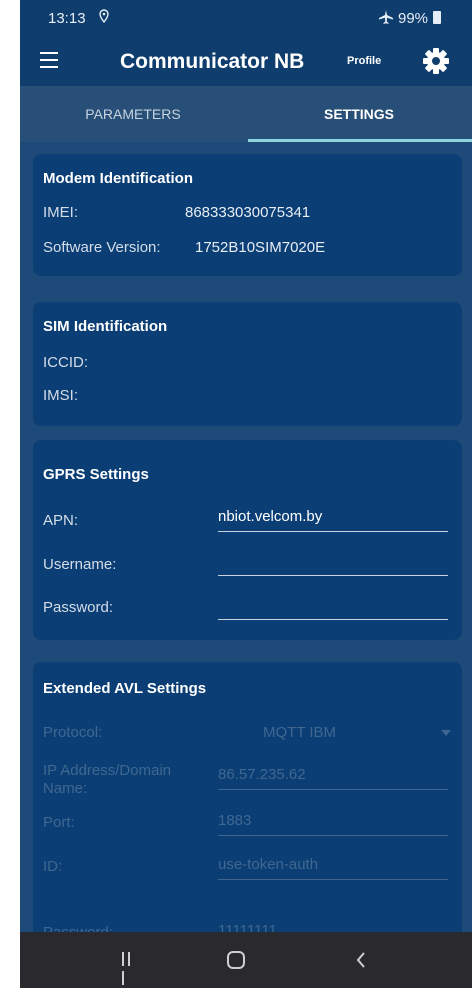 The width and height of the screenshot is (472, 988). I want to click on id-label: ID:, so click(53, 866).